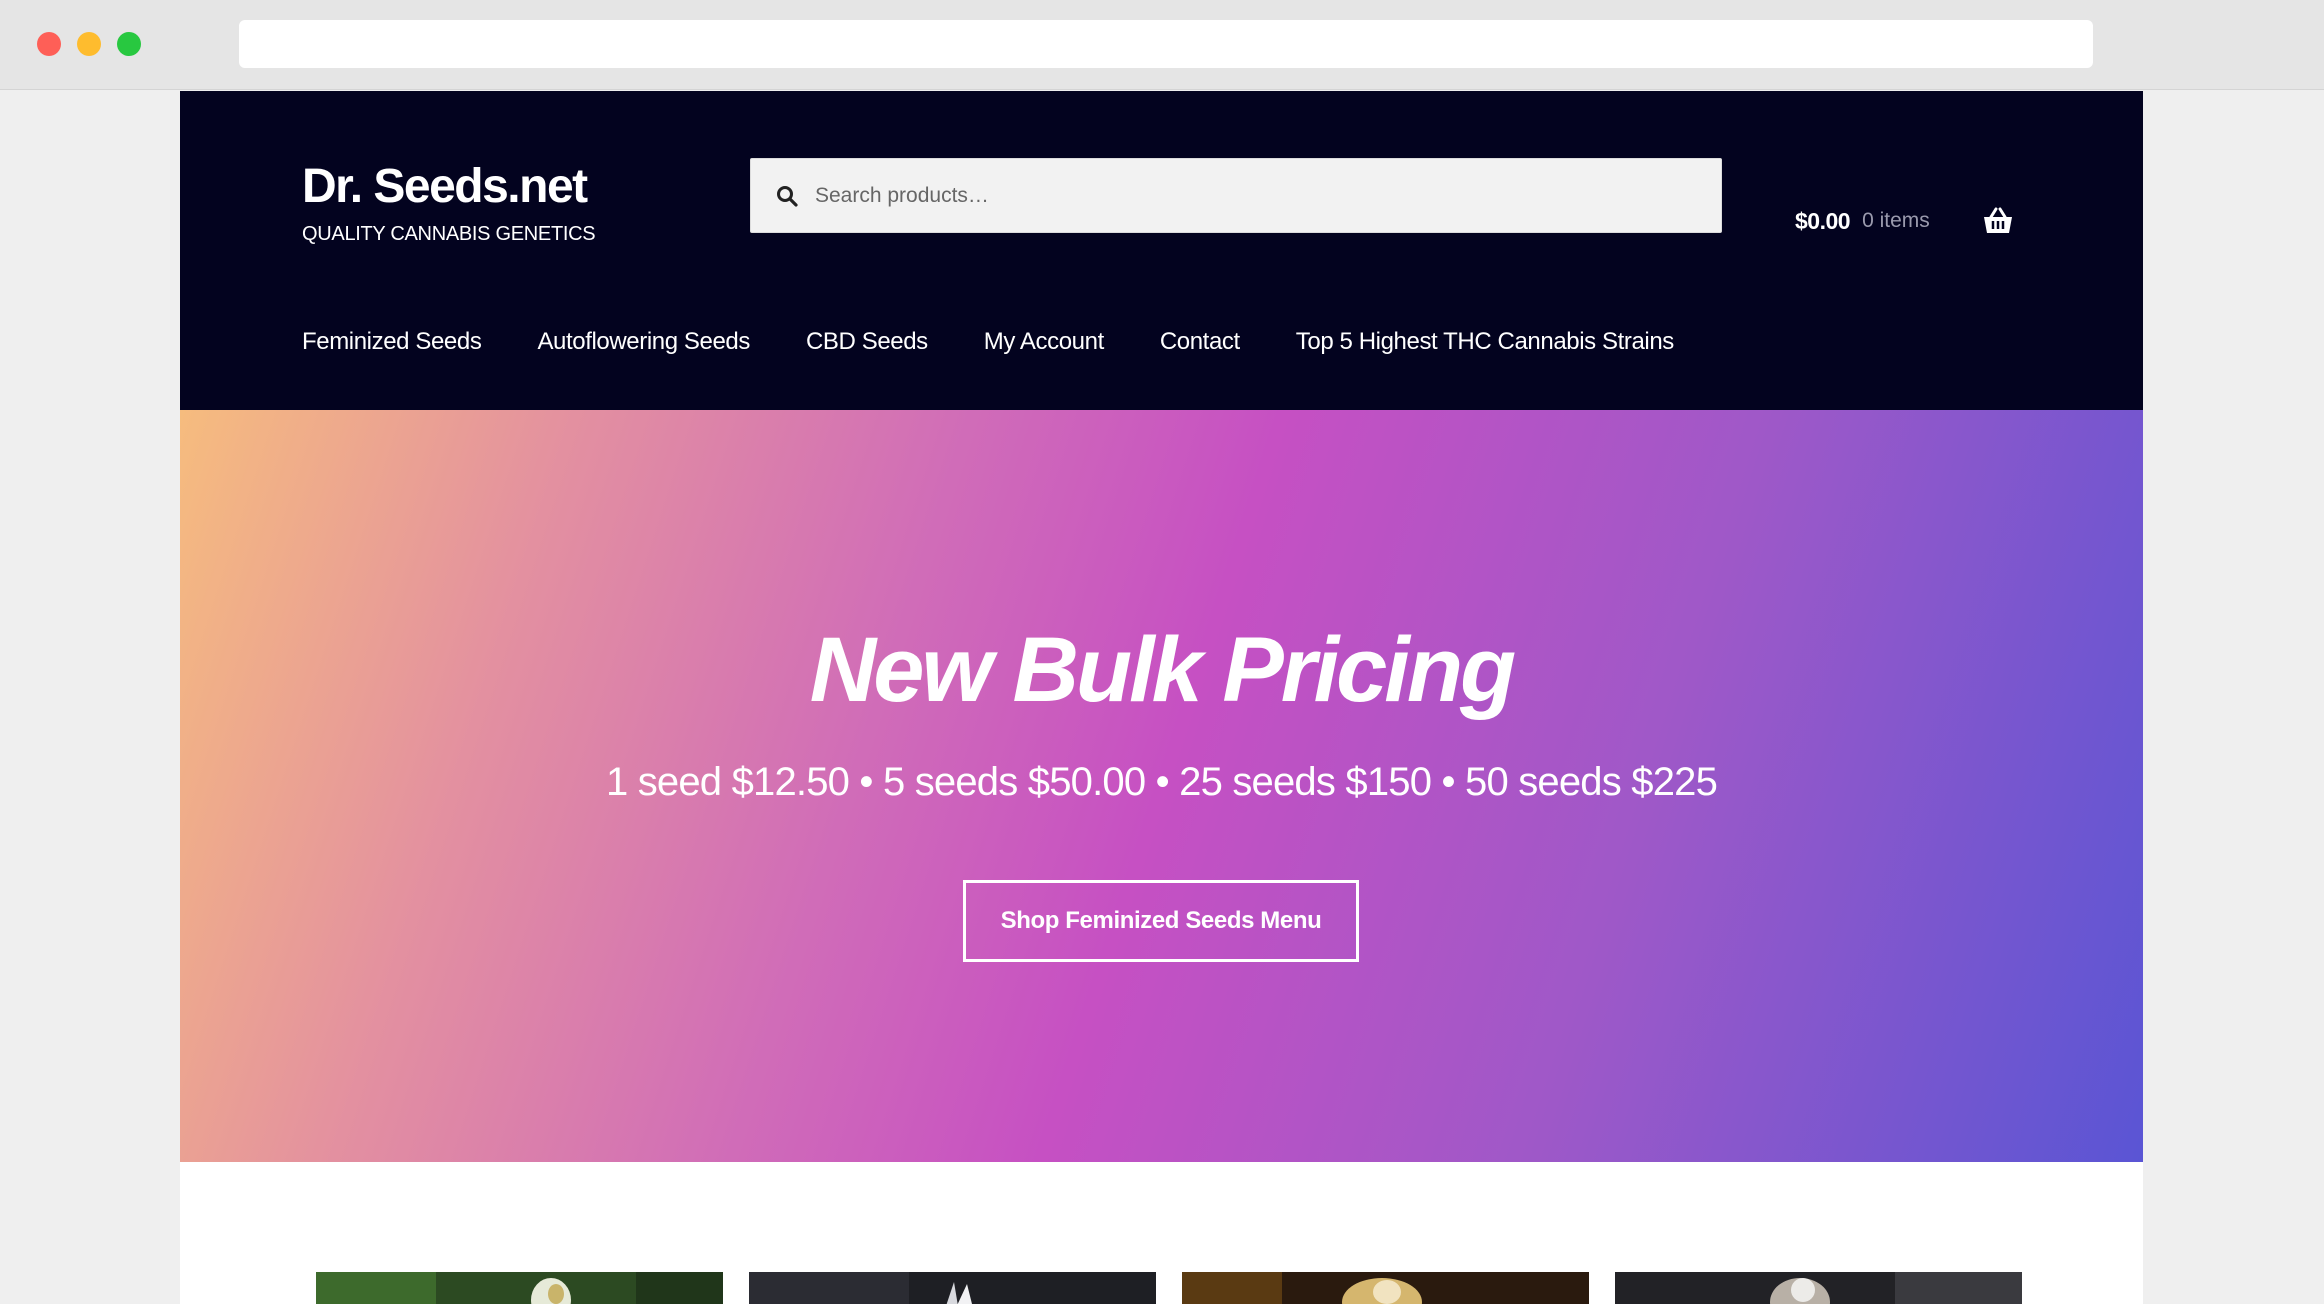 This screenshot has width=2324, height=1304. I want to click on nav-feminized-seeds: Feminized Seeds, so click(392, 342).